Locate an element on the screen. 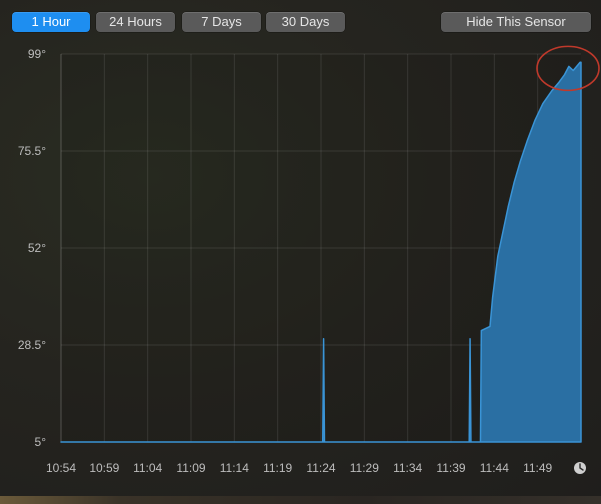  x-tick-label: 11:44 is located at coordinates (494, 468).